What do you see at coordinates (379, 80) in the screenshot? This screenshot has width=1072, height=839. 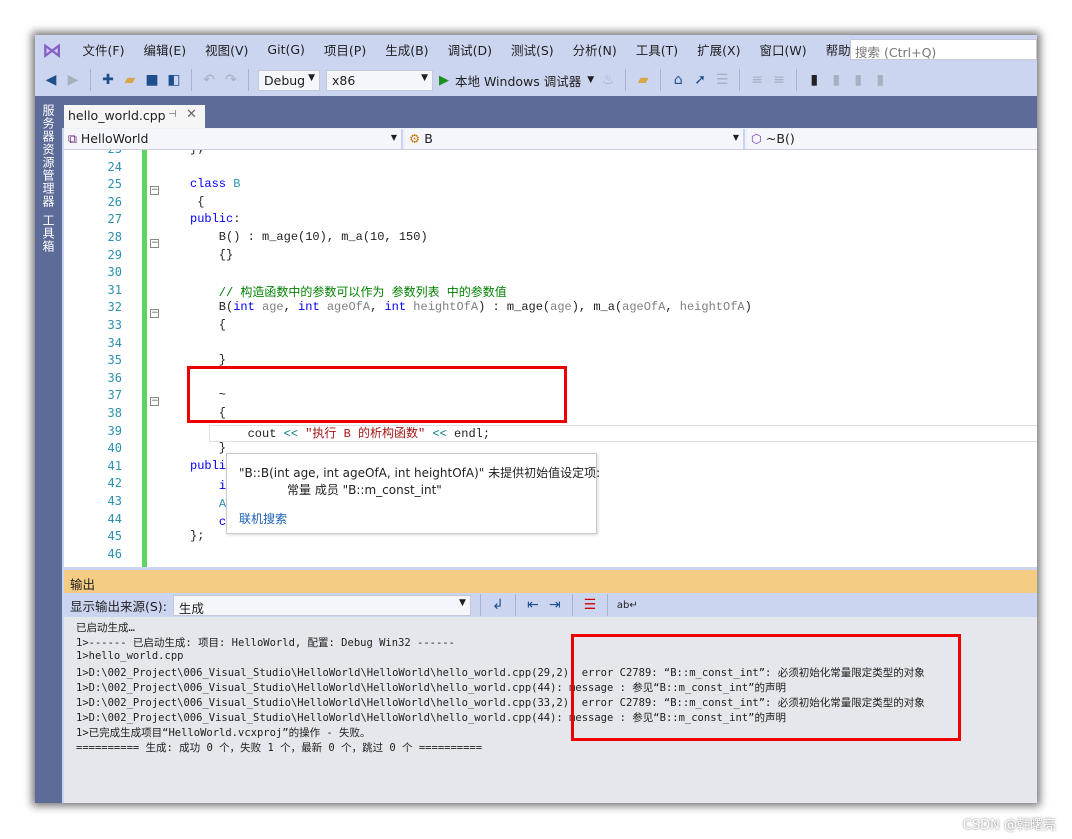 I see `platform-select: x86 ▼` at bounding box center [379, 80].